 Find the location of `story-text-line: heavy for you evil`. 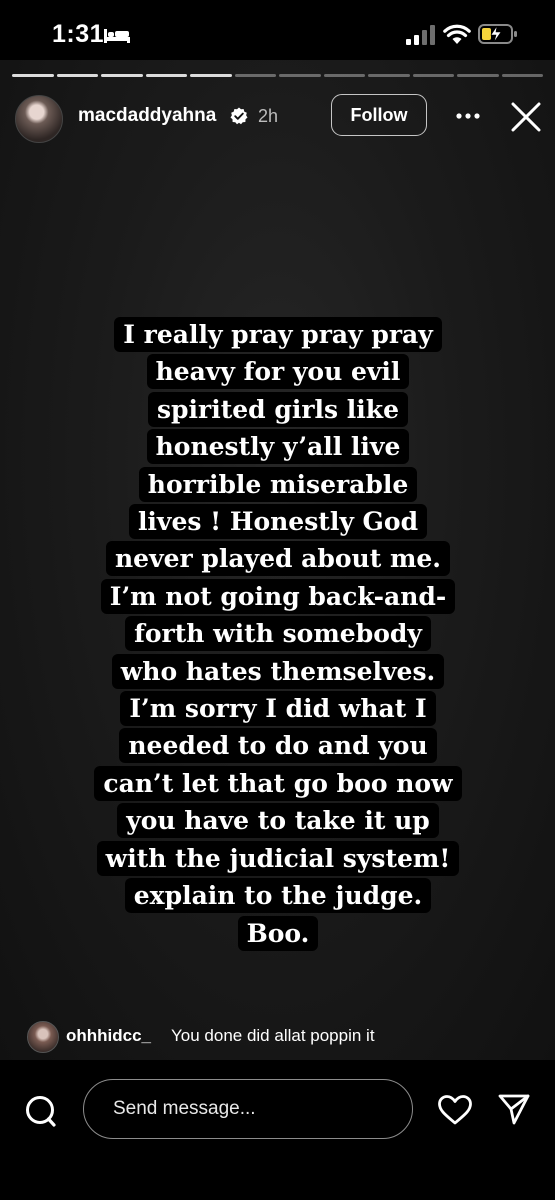

story-text-line: heavy for you evil is located at coordinates (278, 372).